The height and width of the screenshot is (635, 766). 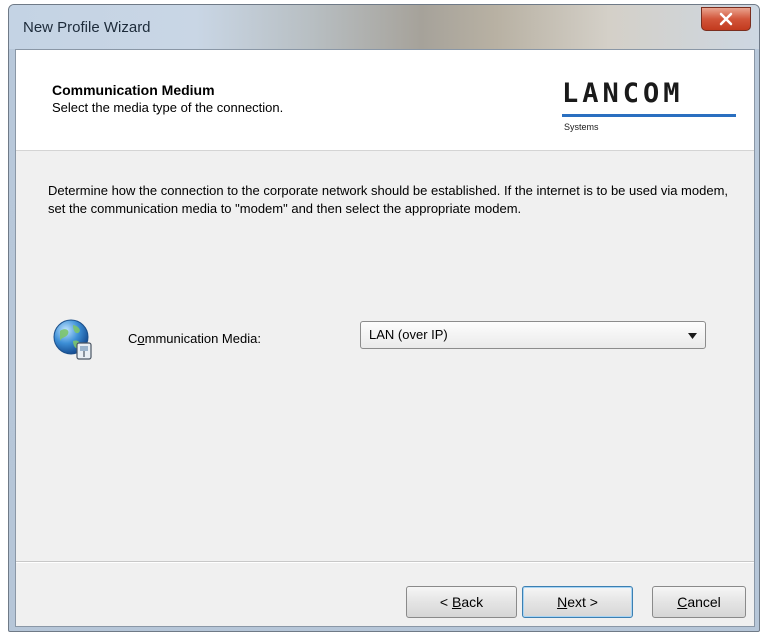 What do you see at coordinates (168, 107) in the screenshot?
I see `page-subtitle: Select the media type of the connection.` at bounding box center [168, 107].